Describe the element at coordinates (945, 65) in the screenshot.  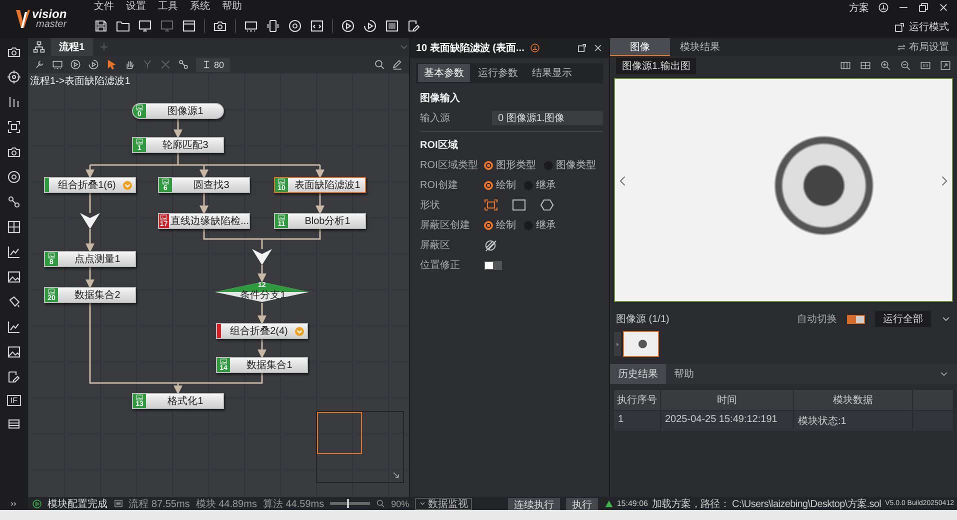
I see `fit-icon` at that location.